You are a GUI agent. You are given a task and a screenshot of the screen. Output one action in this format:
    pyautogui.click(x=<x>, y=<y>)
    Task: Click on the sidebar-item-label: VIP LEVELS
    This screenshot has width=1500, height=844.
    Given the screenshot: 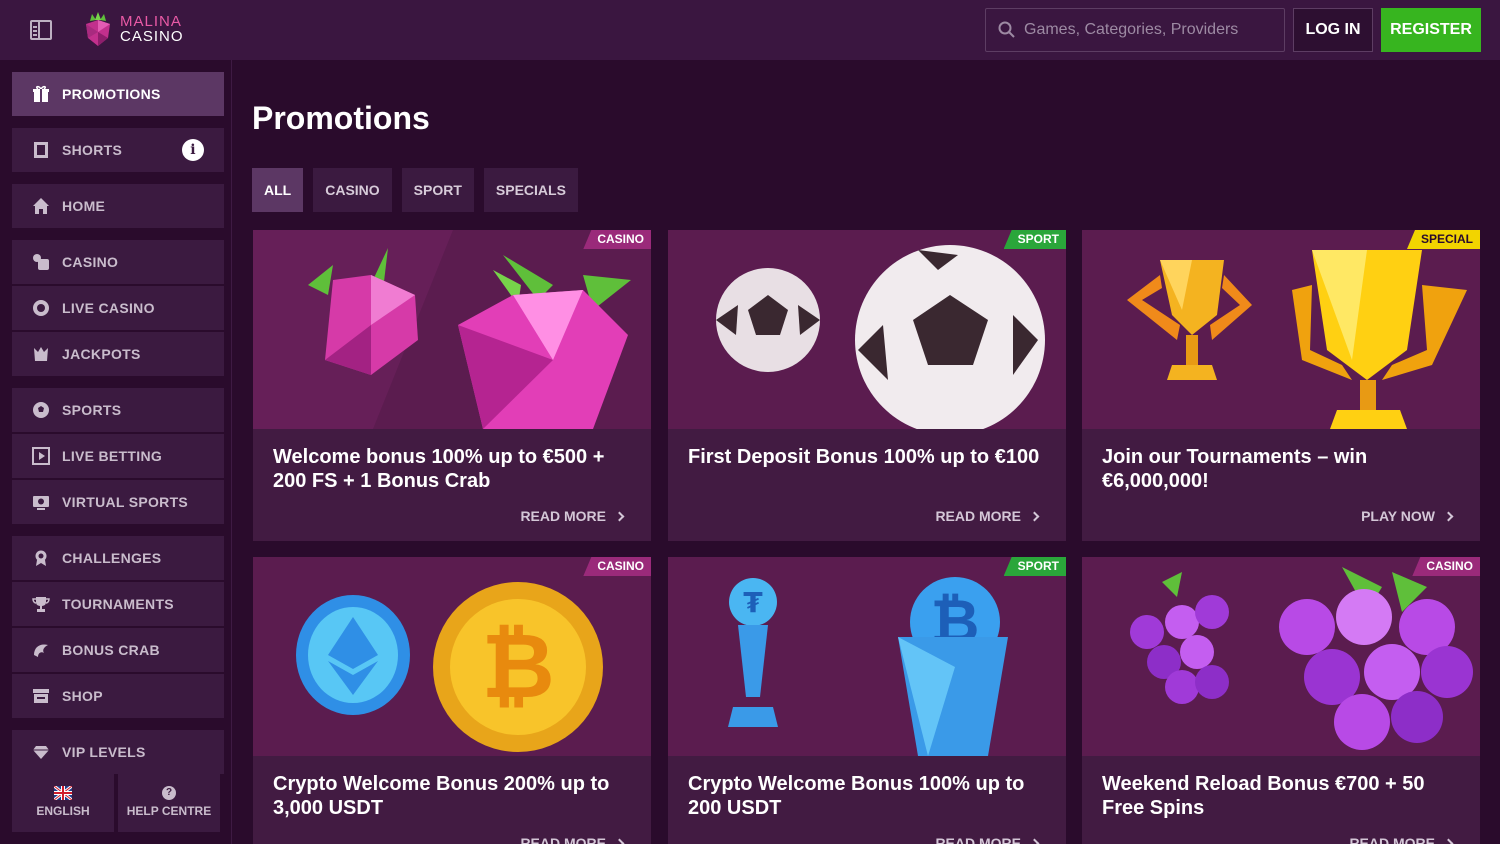 What is the action you would take?
    pyautogui.click(x=104, y=752)
    